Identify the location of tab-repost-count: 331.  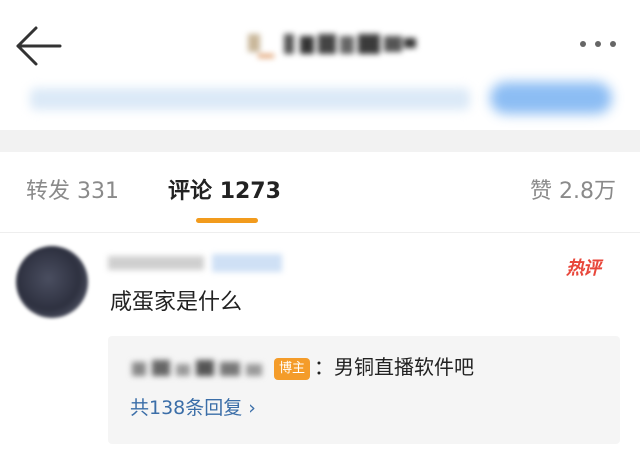
(98, 191).